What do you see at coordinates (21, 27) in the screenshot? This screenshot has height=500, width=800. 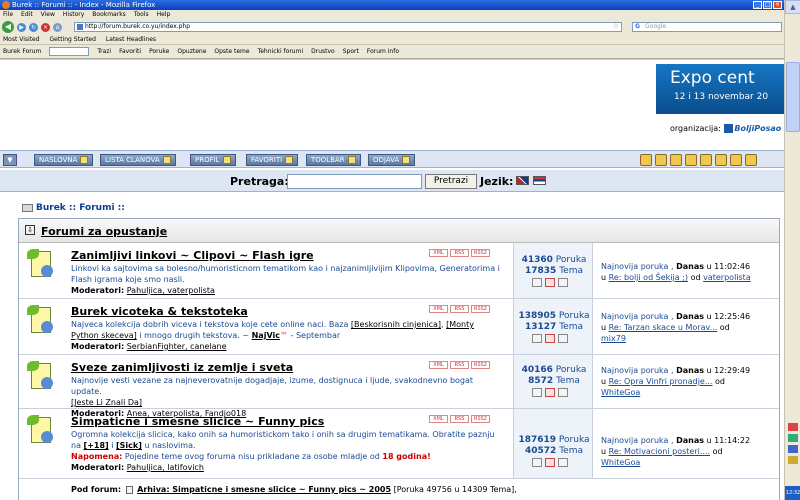 I see `forward-icon: ▶` at bounding box center [21, 27].